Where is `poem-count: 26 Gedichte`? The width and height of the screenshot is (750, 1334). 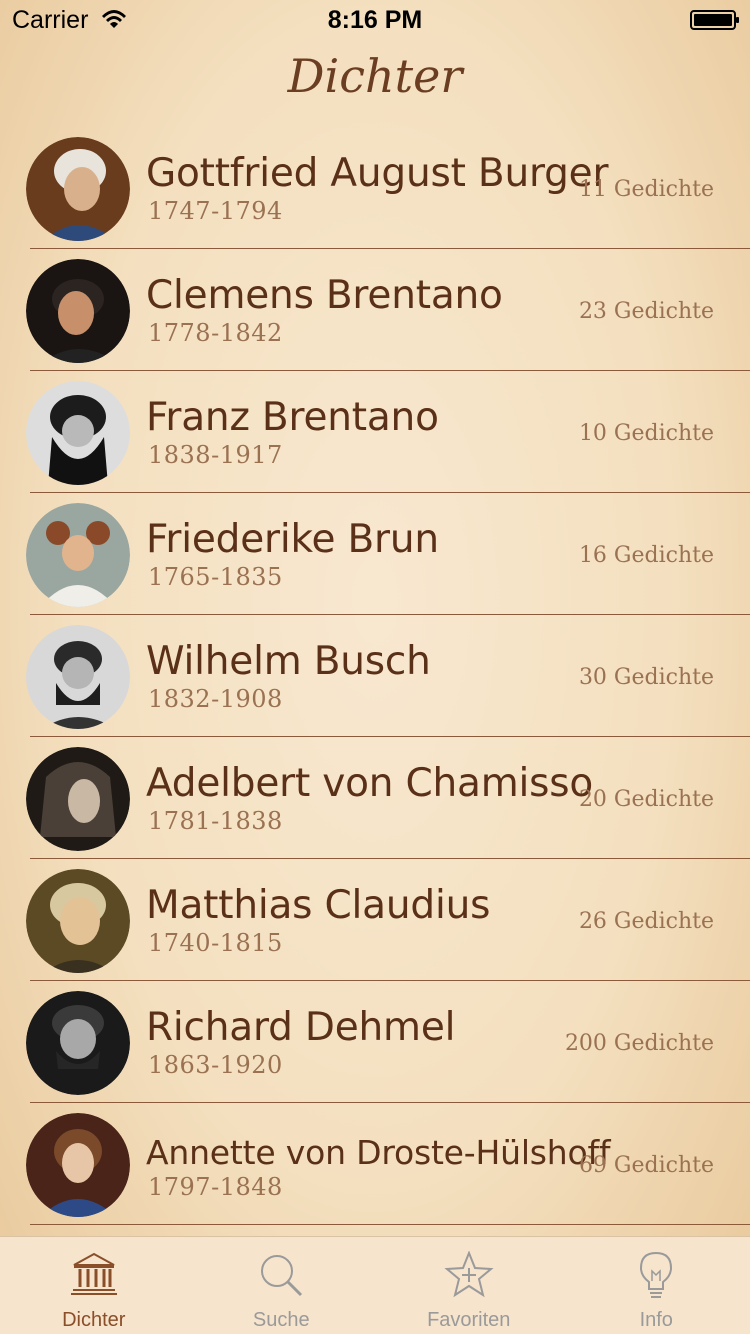 poem-count: 26 Gedichte is located at coordinates (646, 921).